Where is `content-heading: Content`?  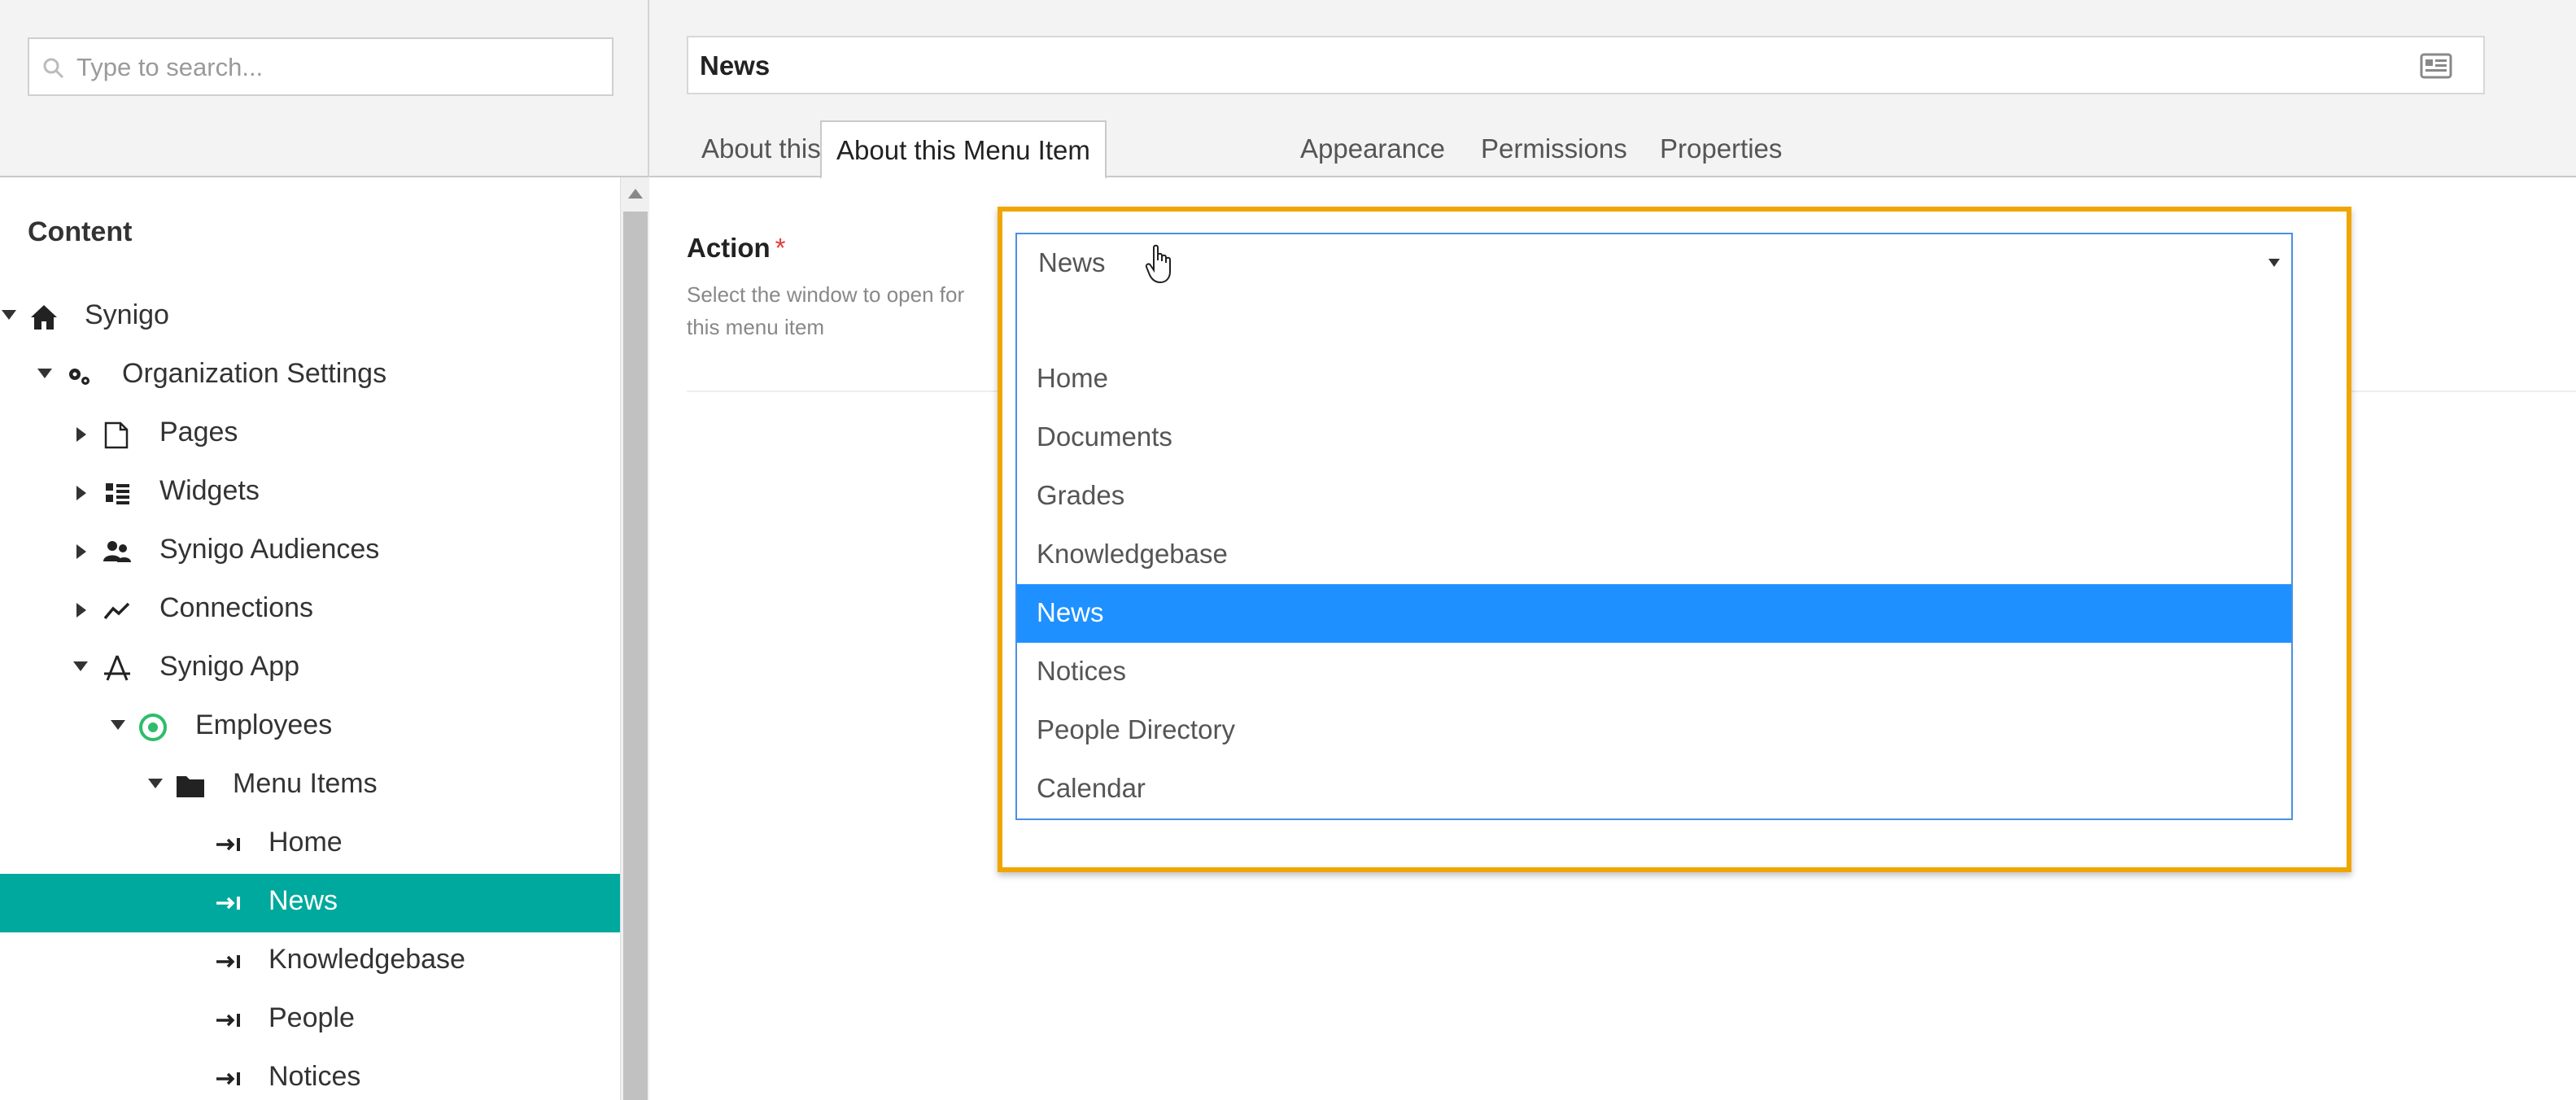 content-heading: Content is located at coordinates (80, 231).